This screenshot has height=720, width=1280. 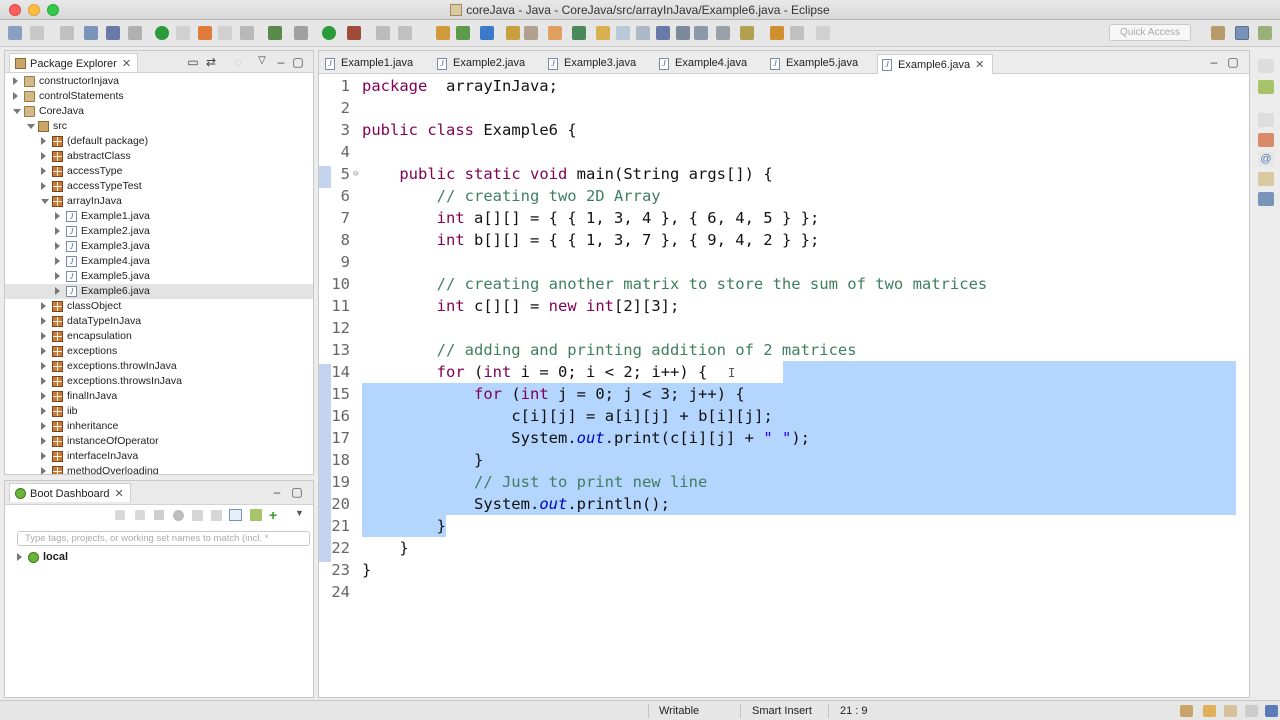 I want to click on code-line: 19 // Just to print new line, so click(x=796, y=482).